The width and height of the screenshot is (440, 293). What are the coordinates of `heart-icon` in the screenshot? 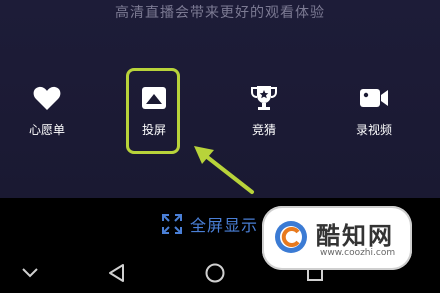 It's located at (47, 98).